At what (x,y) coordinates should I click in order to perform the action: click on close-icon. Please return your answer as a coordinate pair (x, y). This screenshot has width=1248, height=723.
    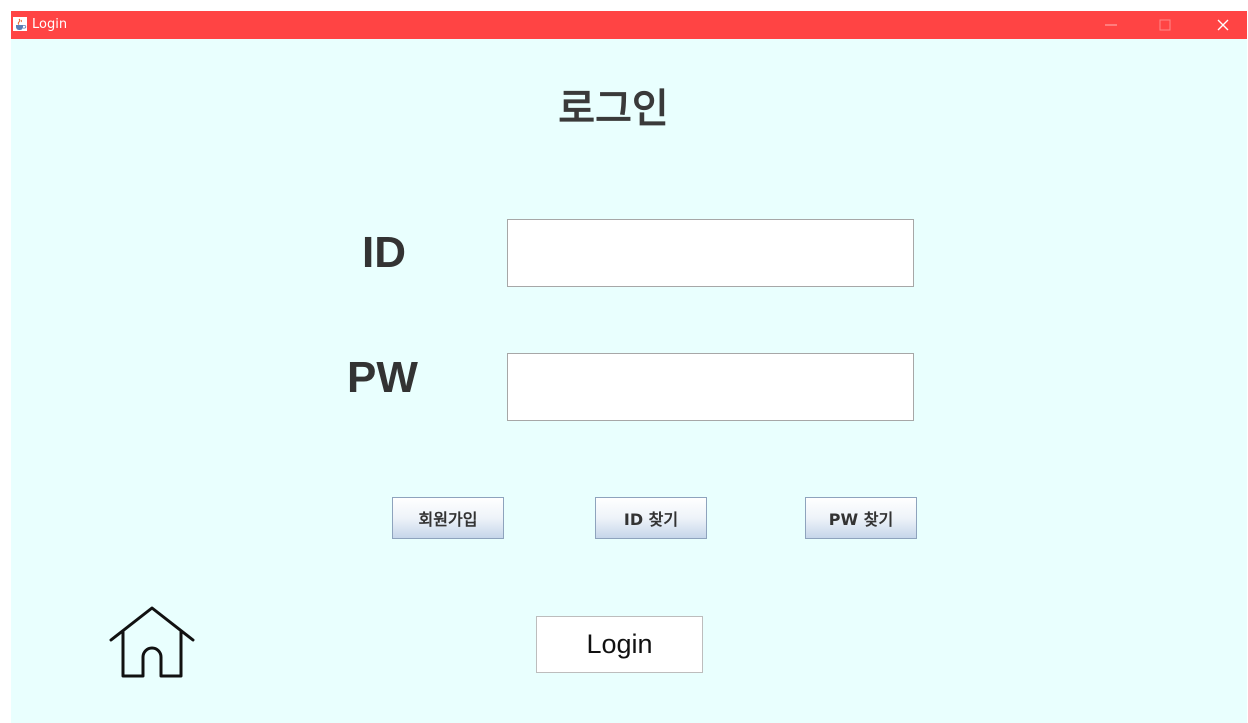
    Looking at the image, I should click on (1223, 25).